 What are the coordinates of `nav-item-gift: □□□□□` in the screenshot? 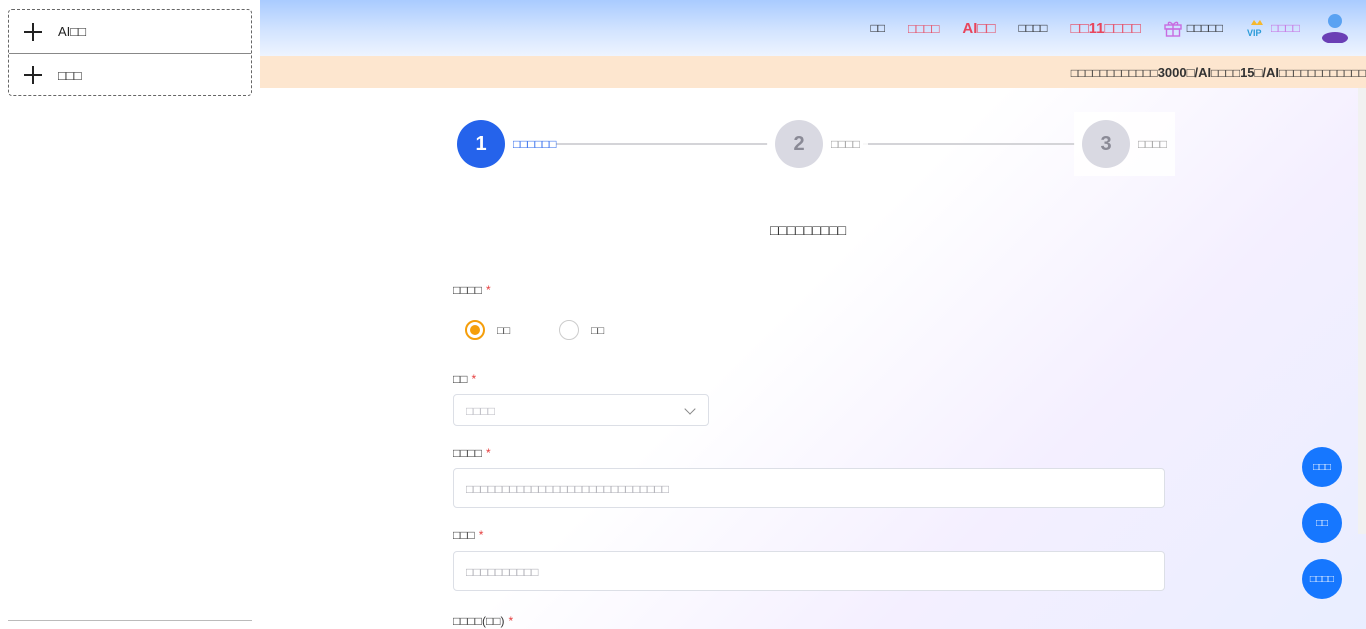 It's located at (1193, 28).